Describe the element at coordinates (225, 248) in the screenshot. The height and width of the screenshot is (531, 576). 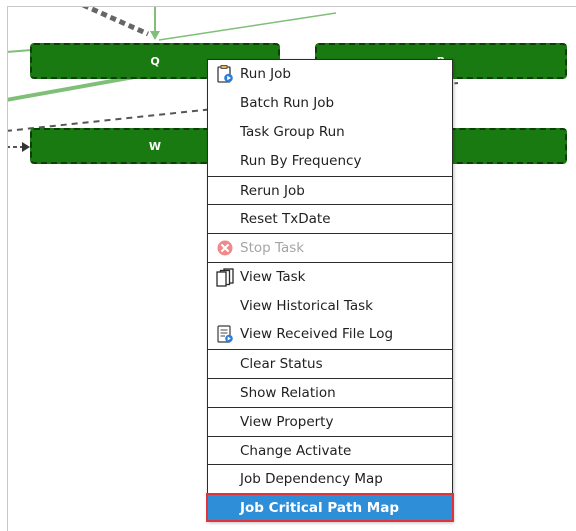
I see `stop-task-icon` at that location.